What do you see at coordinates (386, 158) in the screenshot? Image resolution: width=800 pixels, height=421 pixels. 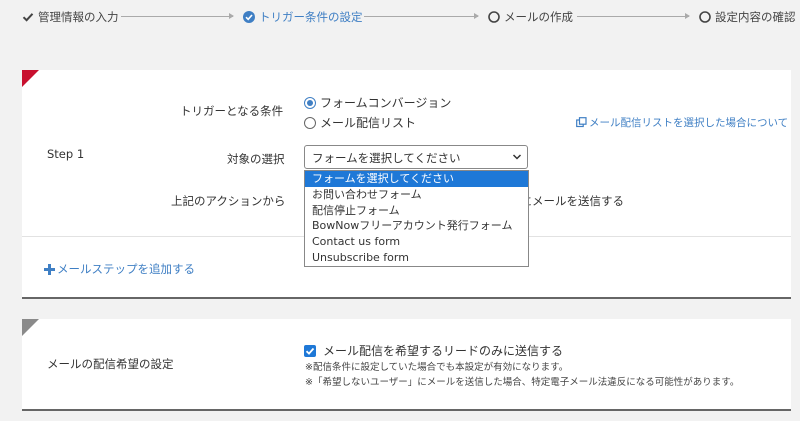 I see `select-value: フォームを選択してください` at bounding box center [386, 158].